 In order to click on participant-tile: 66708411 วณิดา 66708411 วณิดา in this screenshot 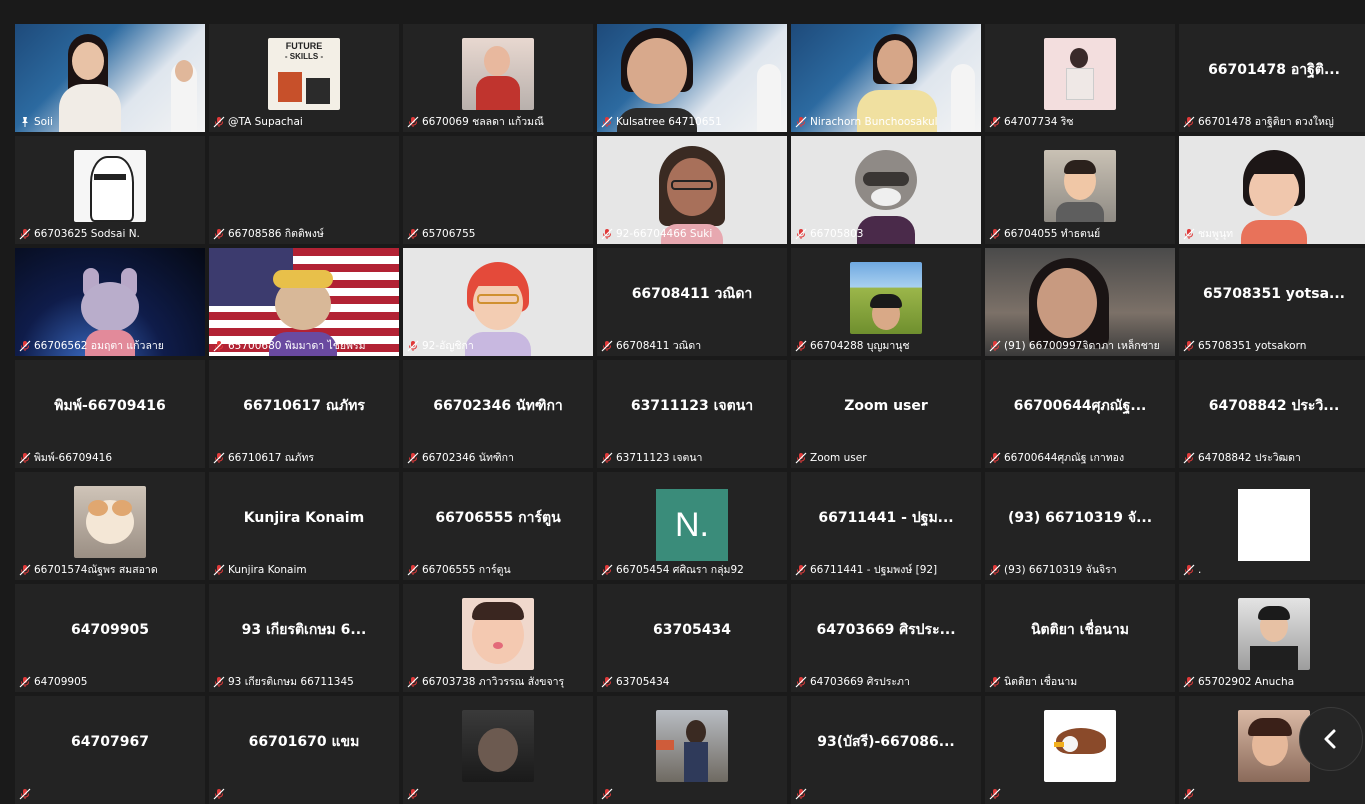, I will do `click(692, 302)`.